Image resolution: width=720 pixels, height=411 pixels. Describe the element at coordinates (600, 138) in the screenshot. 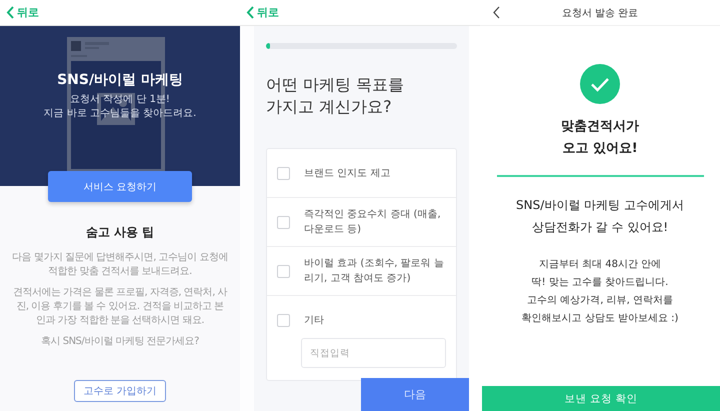

I see `headline: 맞춤견적서가 오고 있어요!` at that location.